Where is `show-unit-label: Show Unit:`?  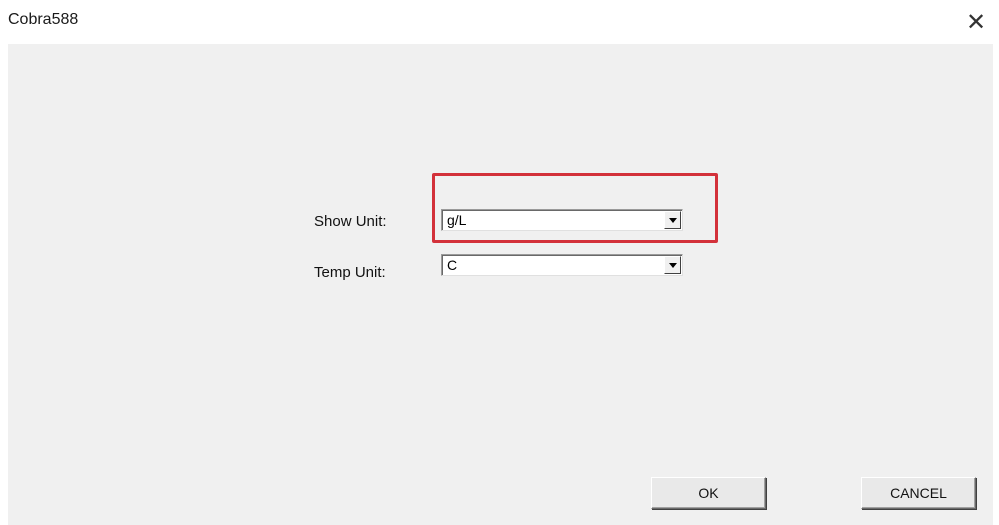 show-unit-label: Show Unit: is located at coordinates (350, 221).